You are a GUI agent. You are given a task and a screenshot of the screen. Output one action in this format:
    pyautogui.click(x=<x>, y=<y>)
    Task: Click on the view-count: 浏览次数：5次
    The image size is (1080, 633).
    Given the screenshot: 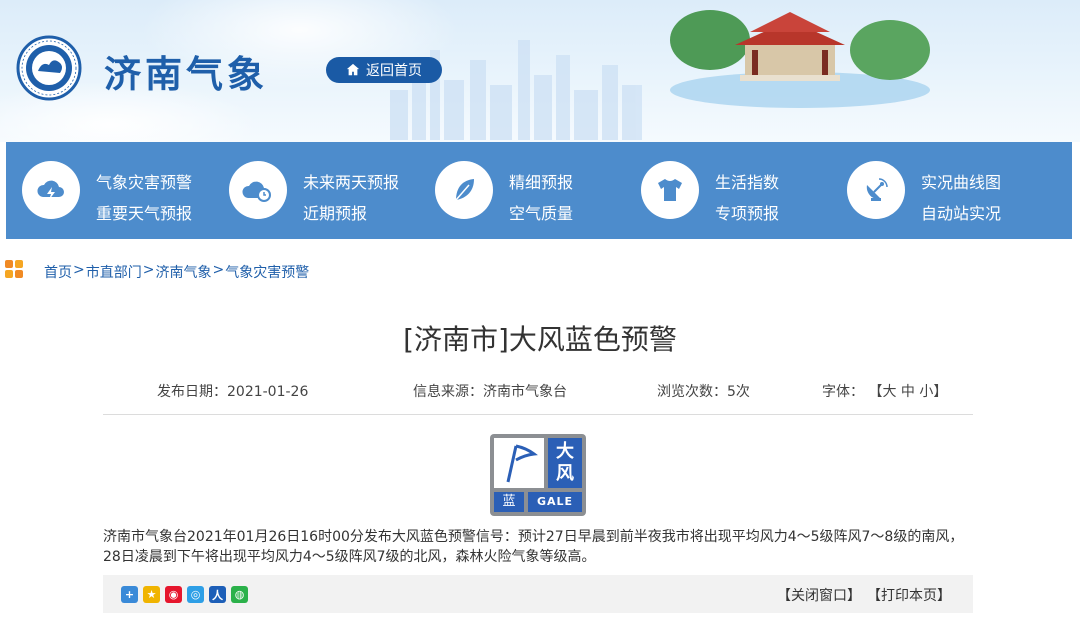 What is the action you would take?
    pyautogui.click(x=703, y=392)
    